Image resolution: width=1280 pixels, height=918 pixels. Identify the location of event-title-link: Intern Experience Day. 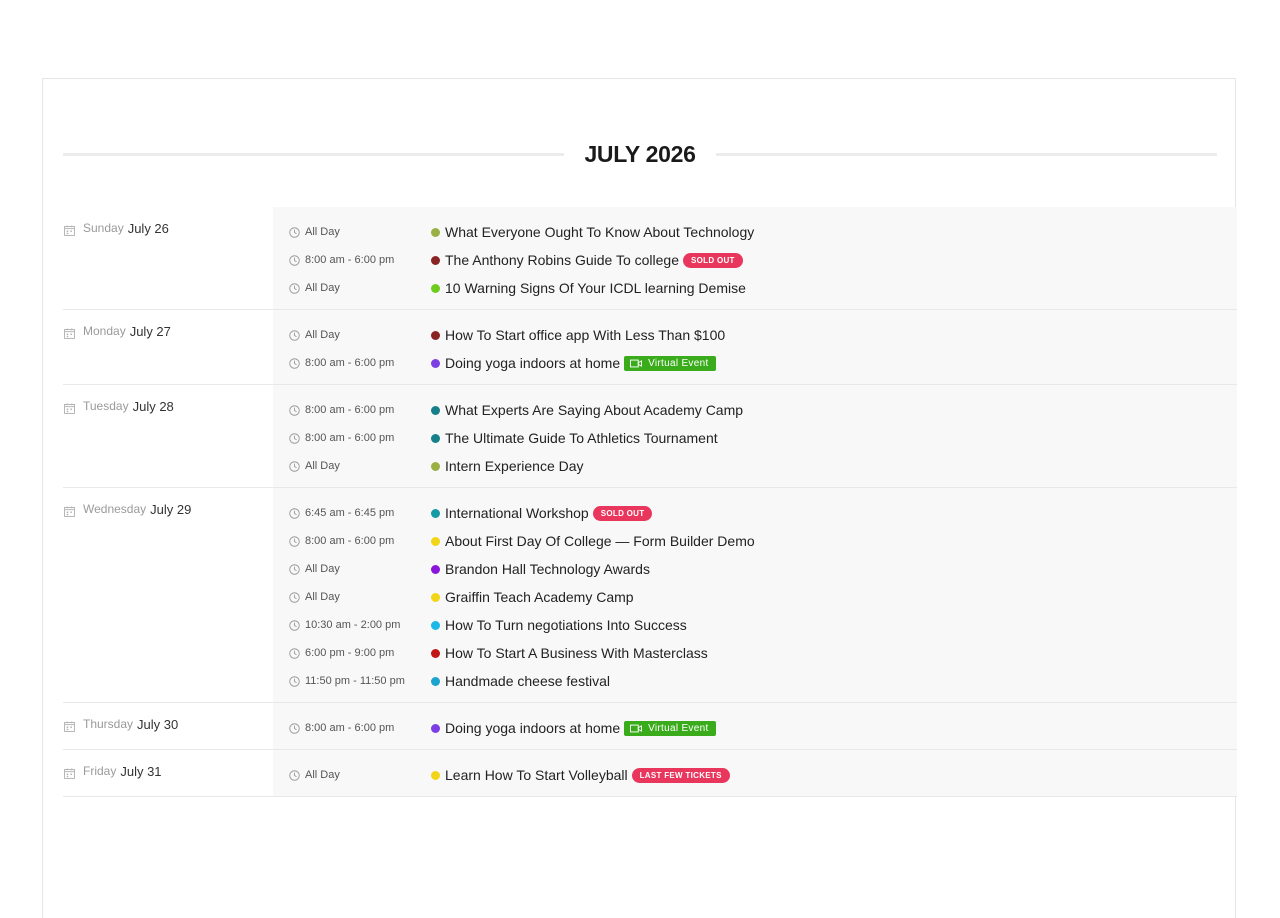
(514, 466).